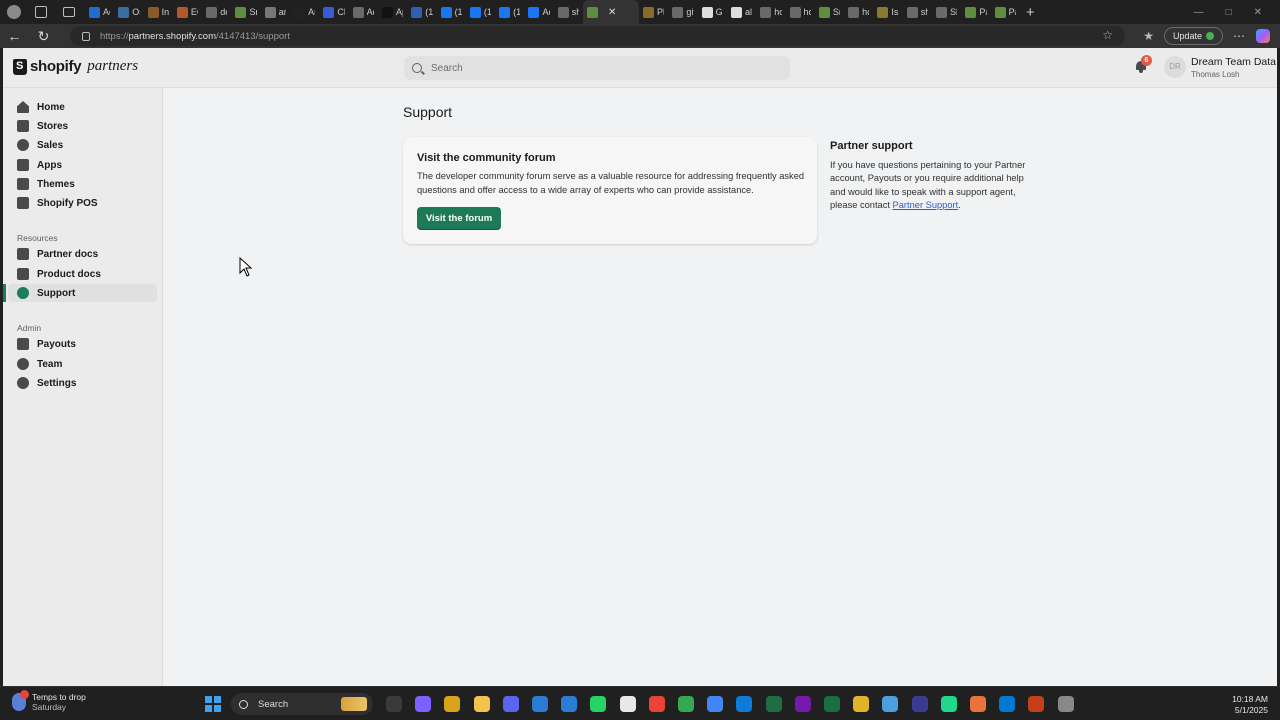 This screenshot has height=720, width=1280. Describe the element at coordinates (575, 12) in the screenshot. I see `tab-title: sh` at that location.